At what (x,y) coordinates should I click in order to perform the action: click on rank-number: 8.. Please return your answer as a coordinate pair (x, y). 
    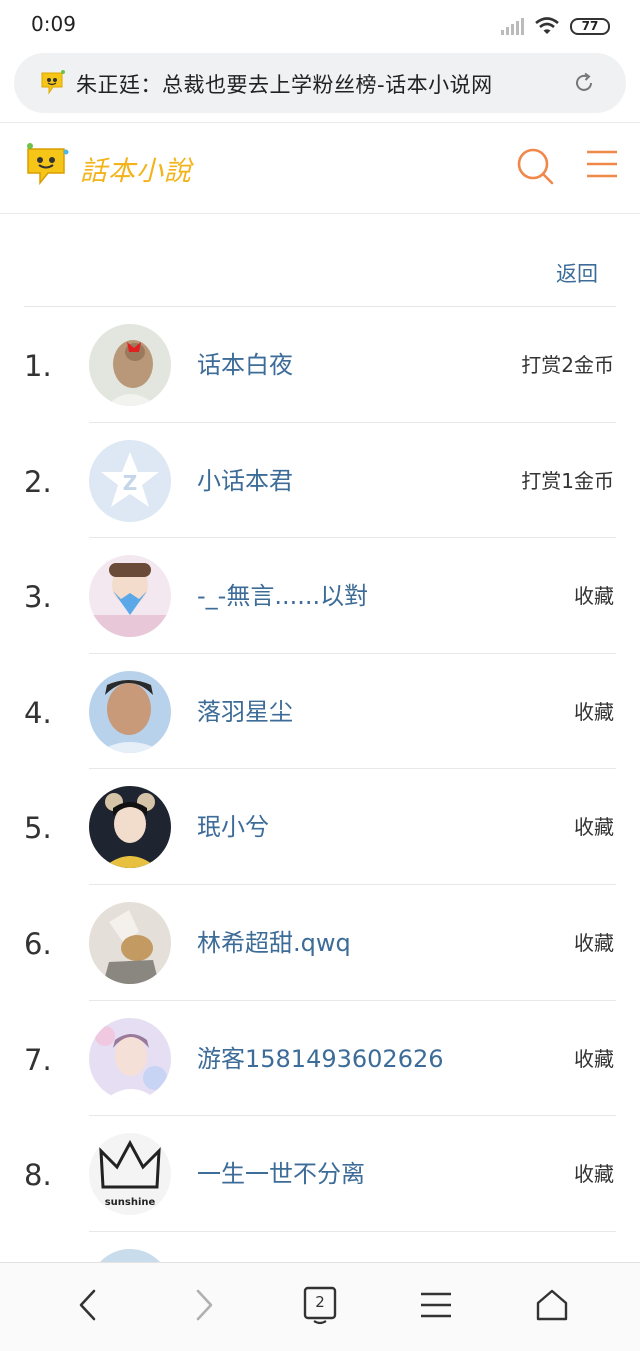
    Looking at the image, I should click on (38, 1175).